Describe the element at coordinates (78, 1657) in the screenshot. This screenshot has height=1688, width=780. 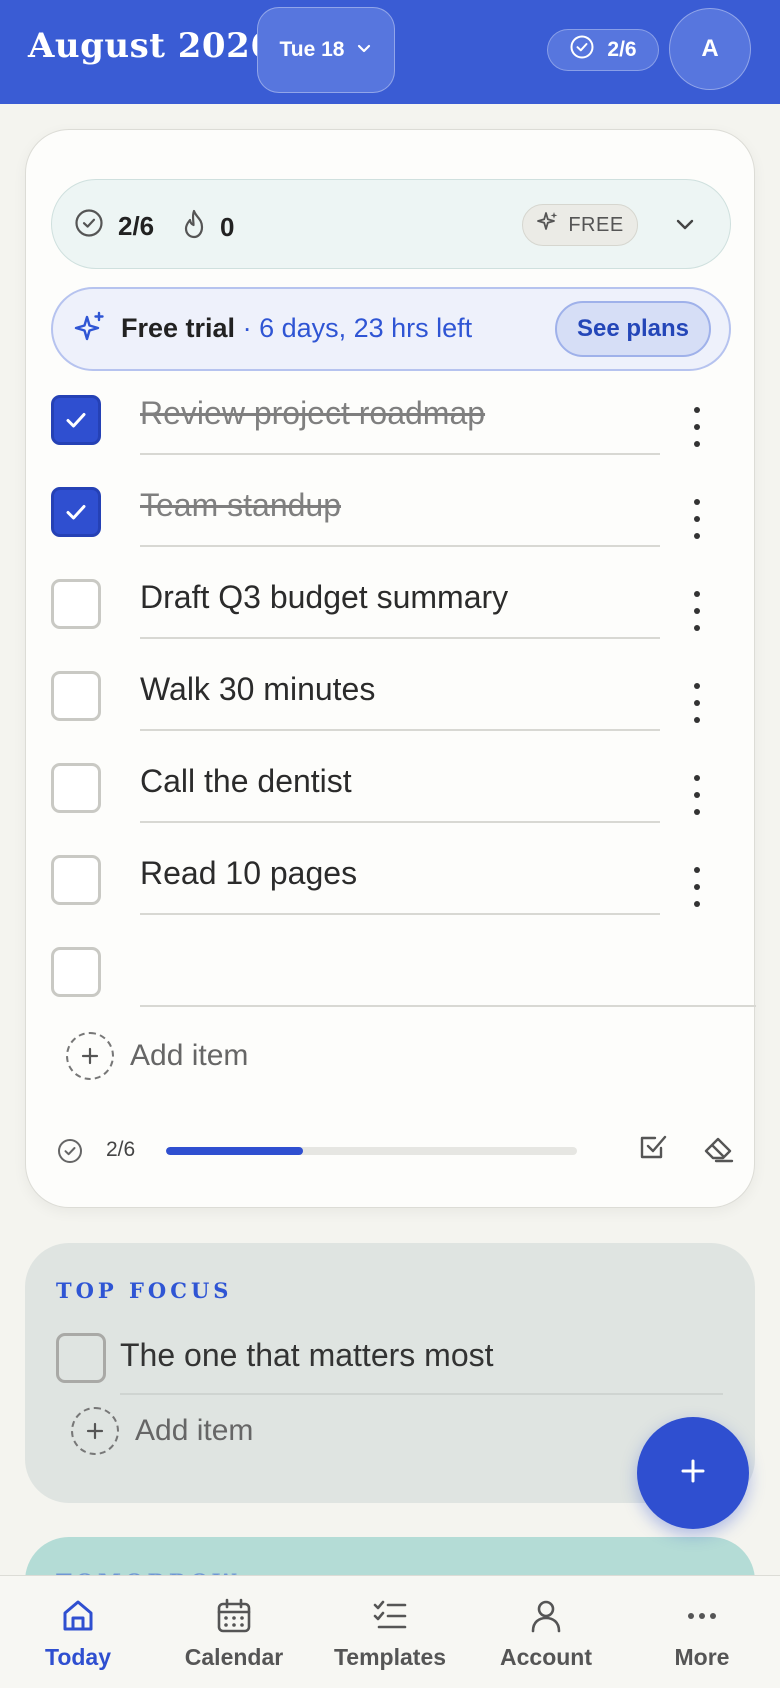
I see `nav-label: Today` at that location.